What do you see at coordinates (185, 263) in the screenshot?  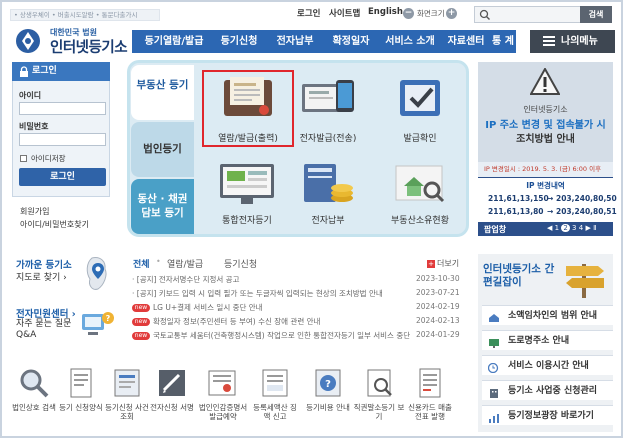 I see `news-tab-view-issue: 열람/발급` at bounding box center [185, 263].